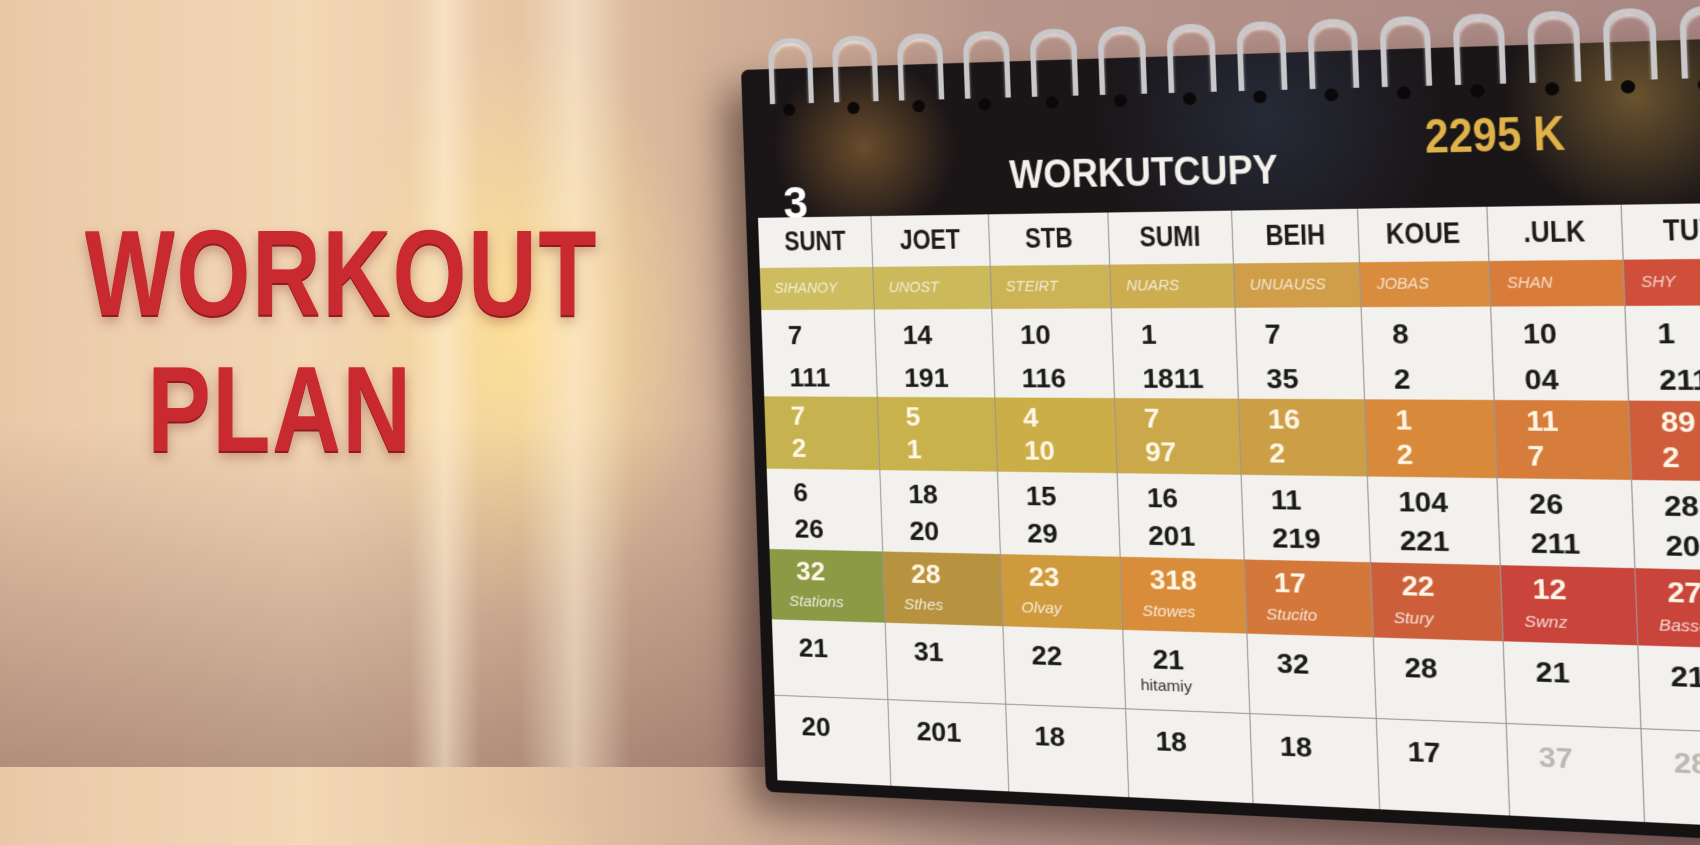  I want to click on date-number: 22, so click(1418, 586).